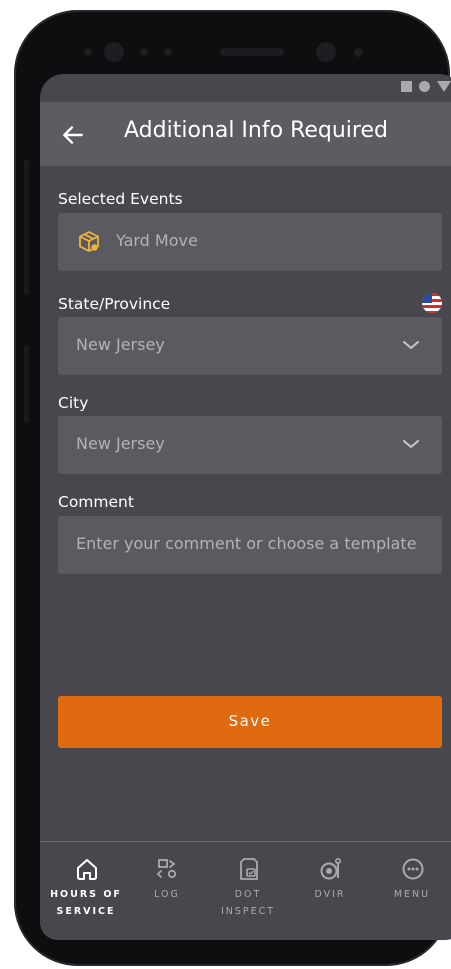  I want to click on log-icon, so click(166, 869).